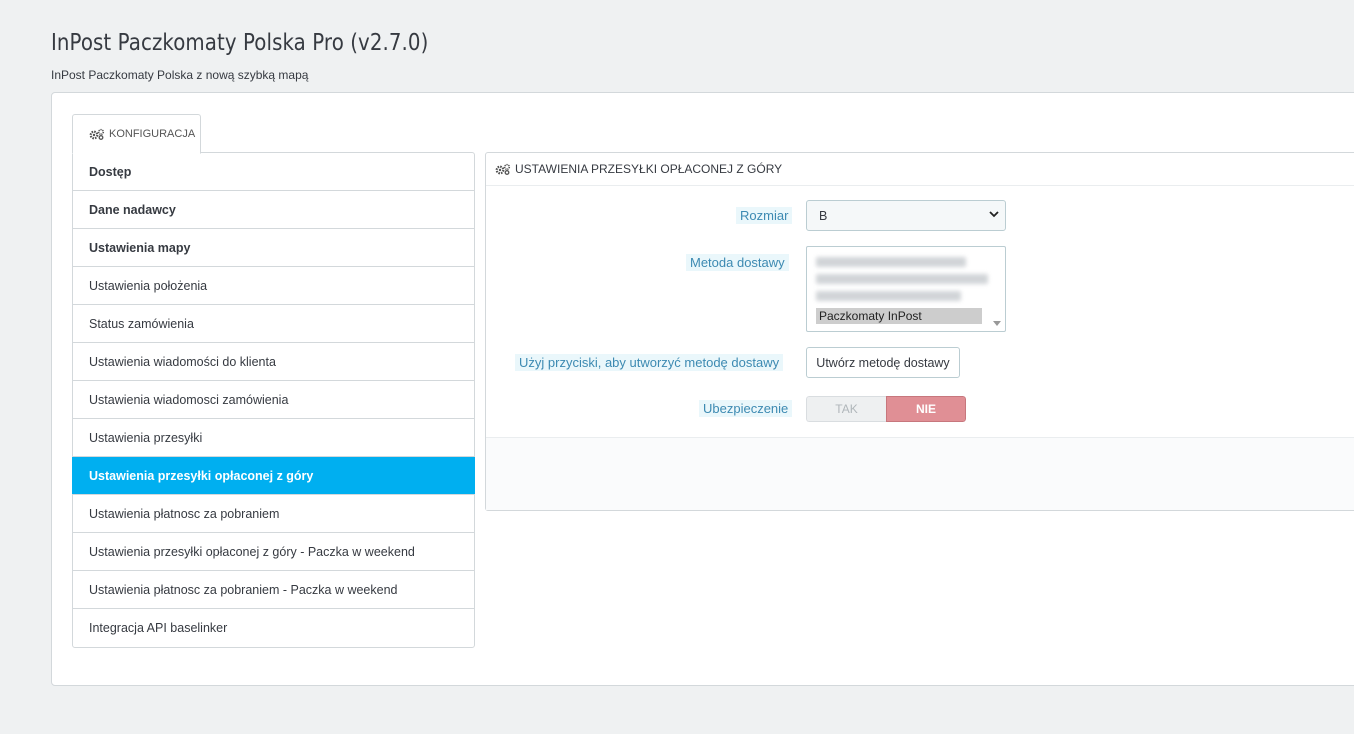  I want to click on delivery-method-selected: Paczkomaty InPost, so click(899, 316).